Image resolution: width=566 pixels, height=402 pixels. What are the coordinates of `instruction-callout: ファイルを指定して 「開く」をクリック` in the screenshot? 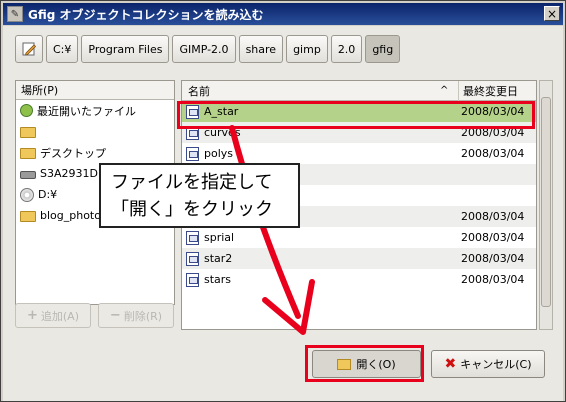 It's located at (199, 195).